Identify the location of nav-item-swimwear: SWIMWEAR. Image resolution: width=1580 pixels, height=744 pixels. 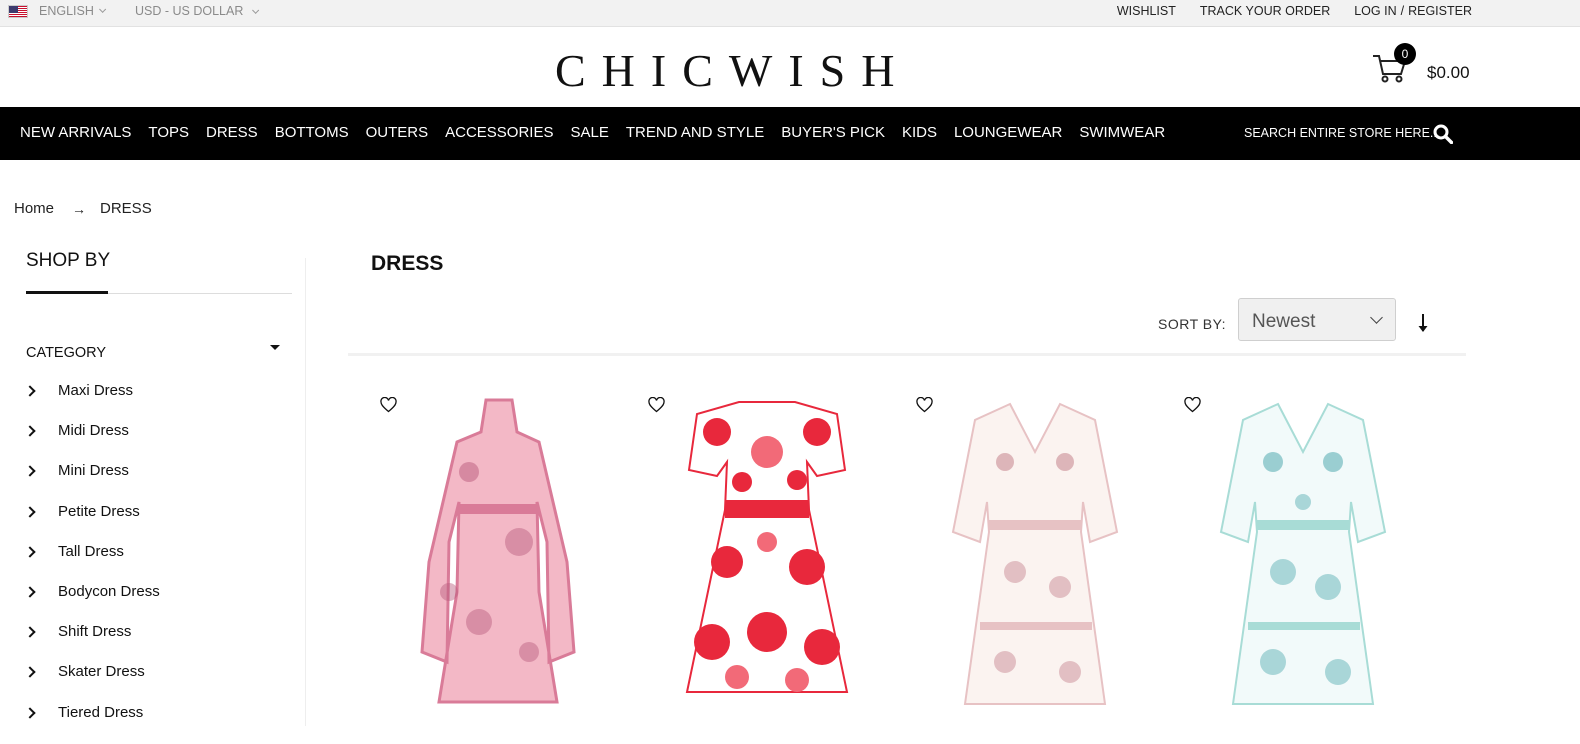
(1122, 132).